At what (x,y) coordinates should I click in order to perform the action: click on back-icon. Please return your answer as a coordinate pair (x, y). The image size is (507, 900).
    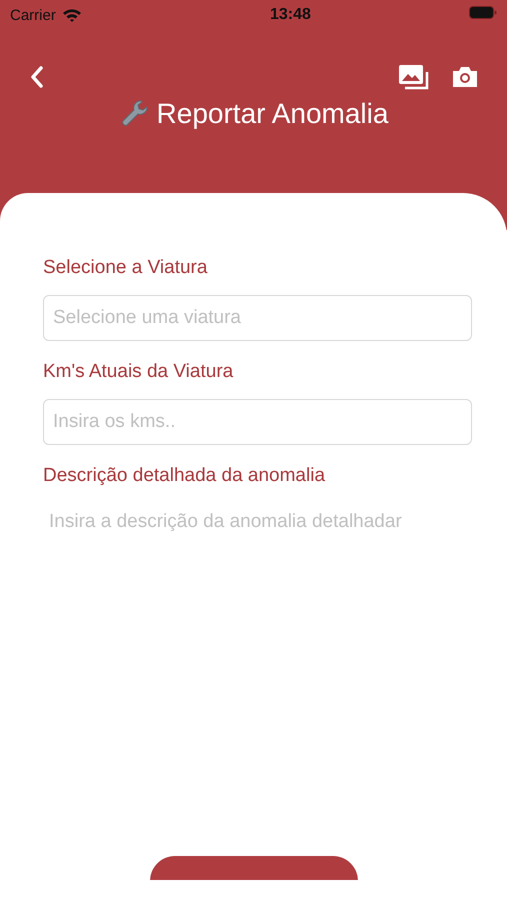
    Looking at the image, I should click on (37, 77).